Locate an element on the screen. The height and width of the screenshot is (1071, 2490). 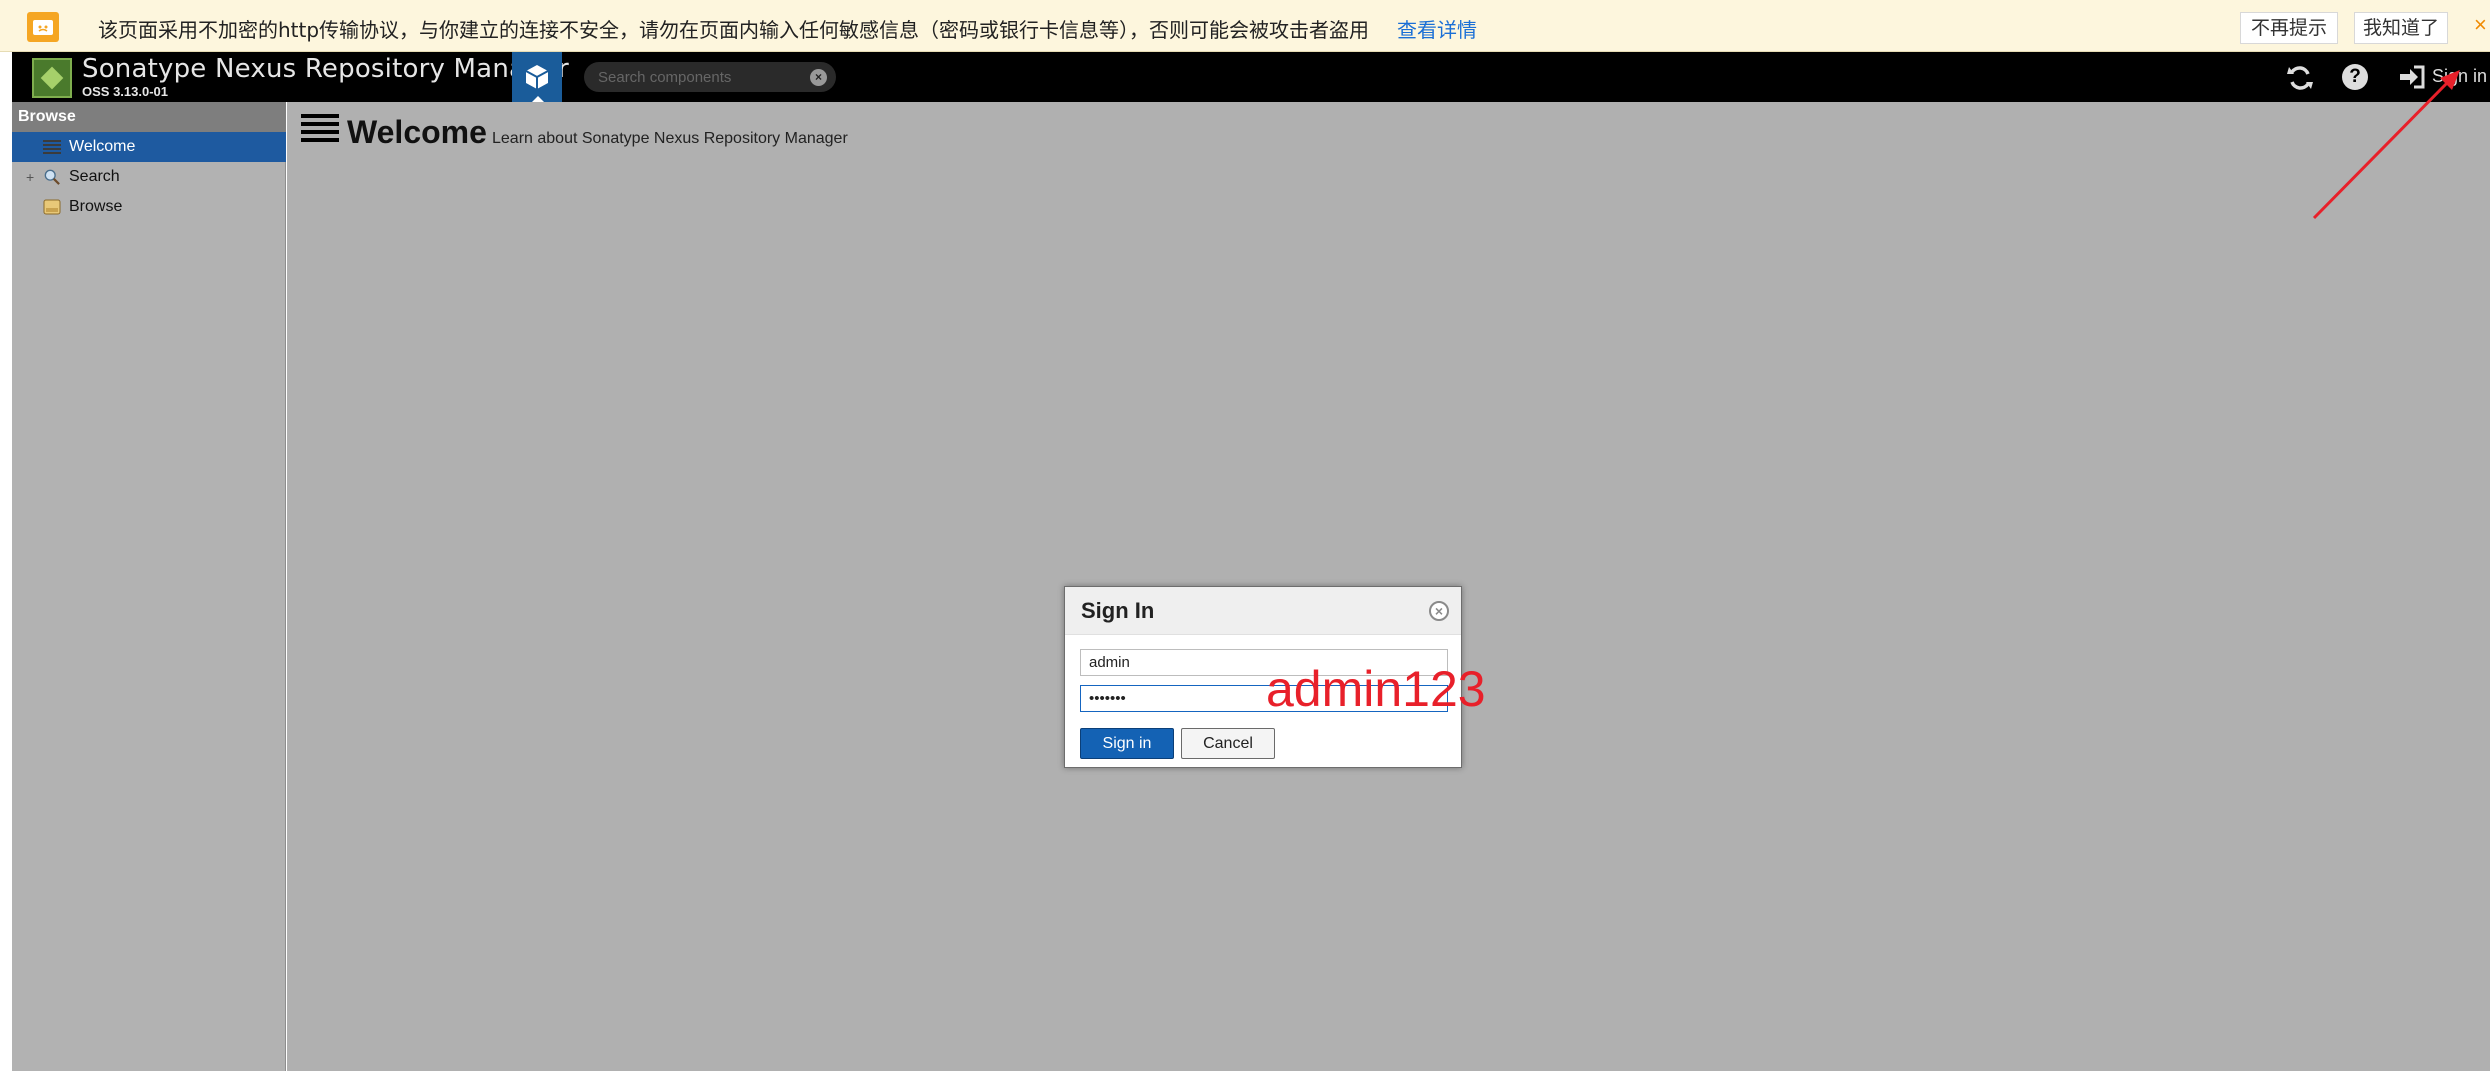
sidebar-item-label: Browse is located at coordinates (96, 206).